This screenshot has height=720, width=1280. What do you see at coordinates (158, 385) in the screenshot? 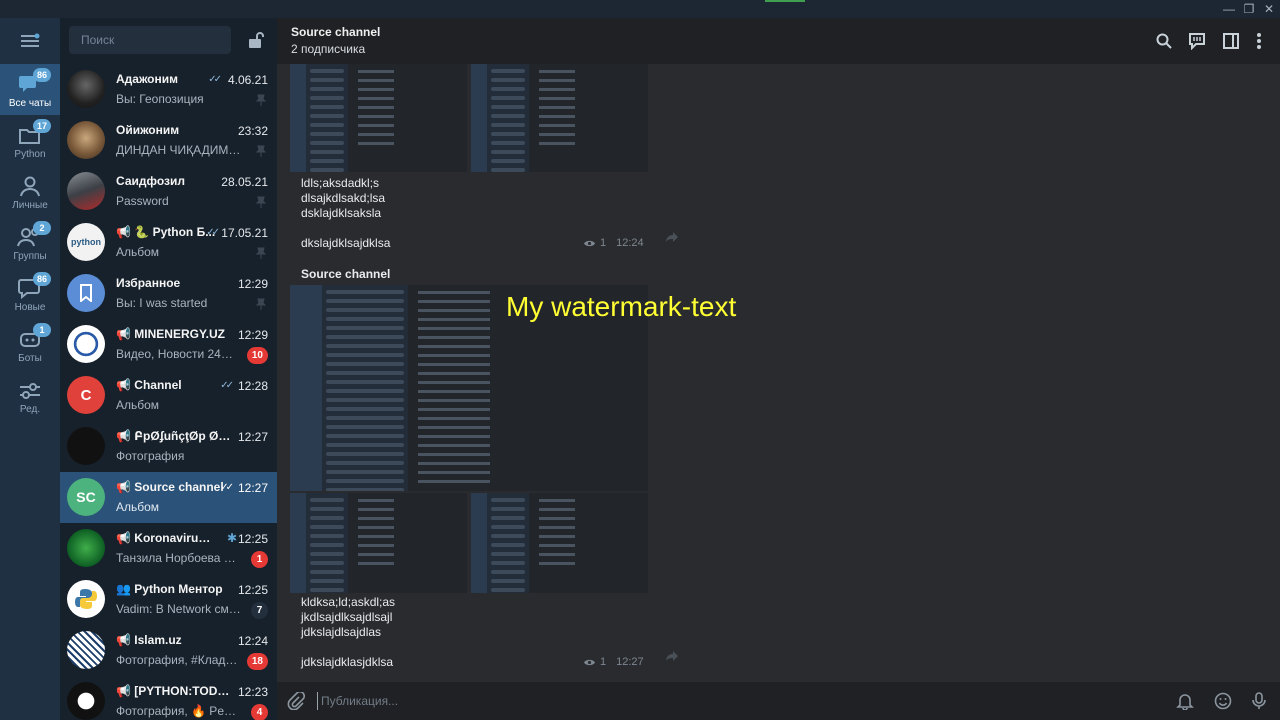
I see `chat-name-text: Channel` at bounding box center [158, 385].